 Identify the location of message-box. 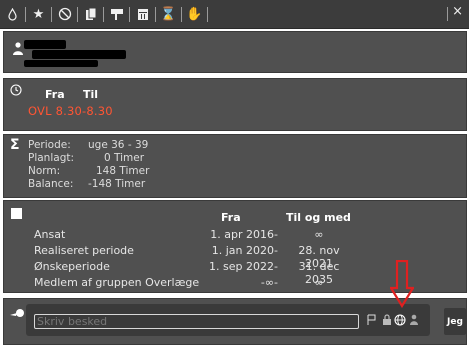
(228, 320).